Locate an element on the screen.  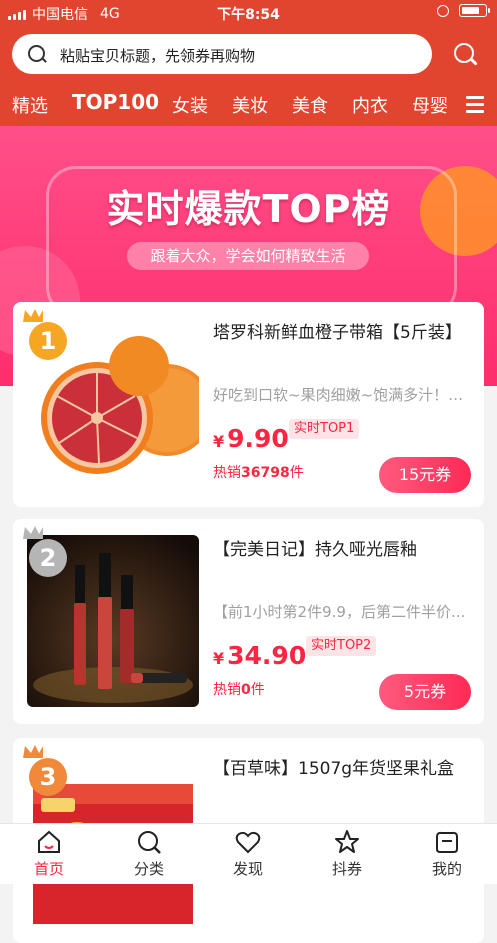
bottom-tab-bar: 首页 分类 发现 抖券 我的 is located at coordinates (248, 853).